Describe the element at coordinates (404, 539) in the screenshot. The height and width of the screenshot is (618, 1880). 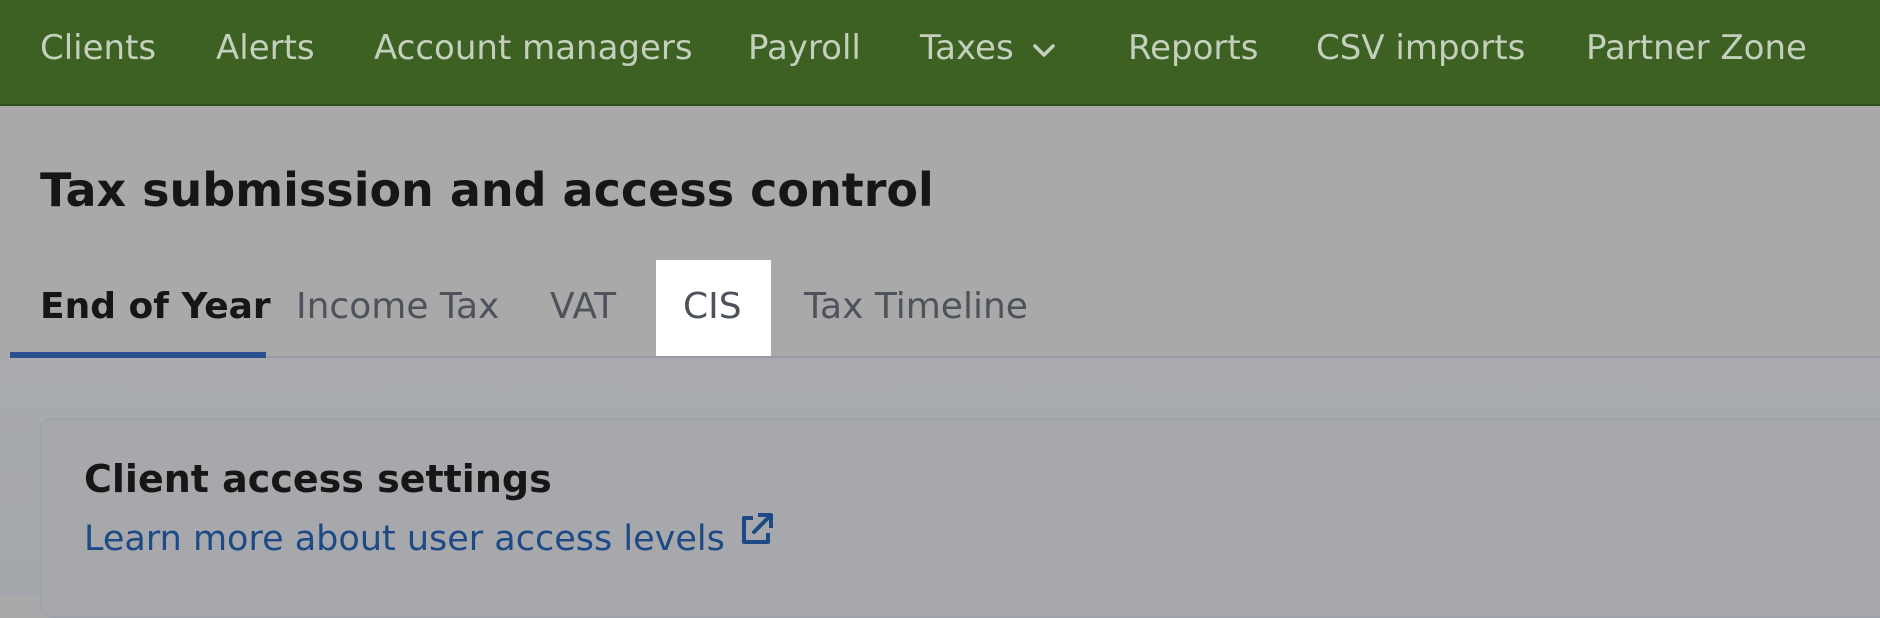
I see `user-access-levels-link-label: Learn more about user access levels` at that location.